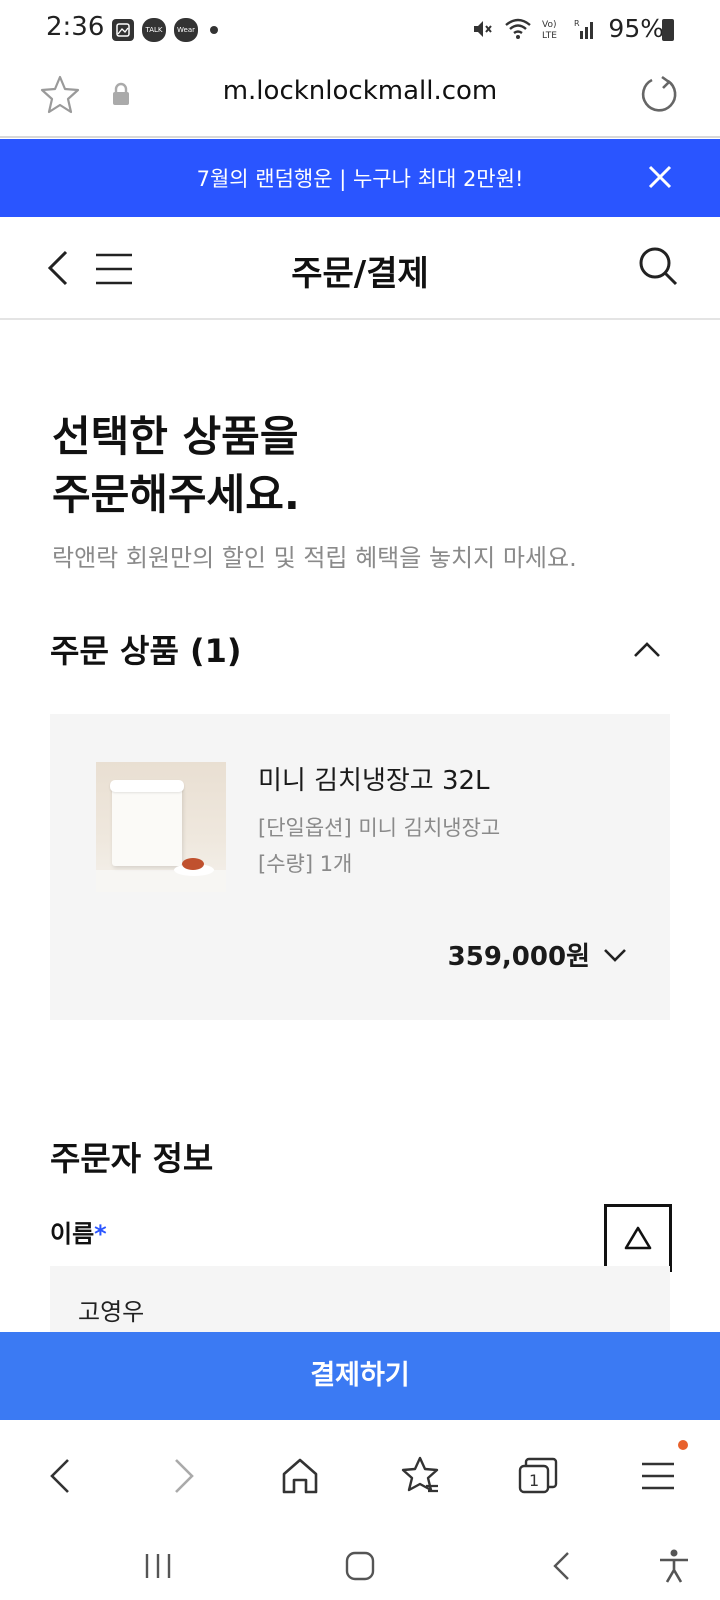 This screenshot has height=1600, width=720. What do you see at coordinates (483, 28) in the screenshot?
I see `mute-icon` at bounding box center [483, 28].